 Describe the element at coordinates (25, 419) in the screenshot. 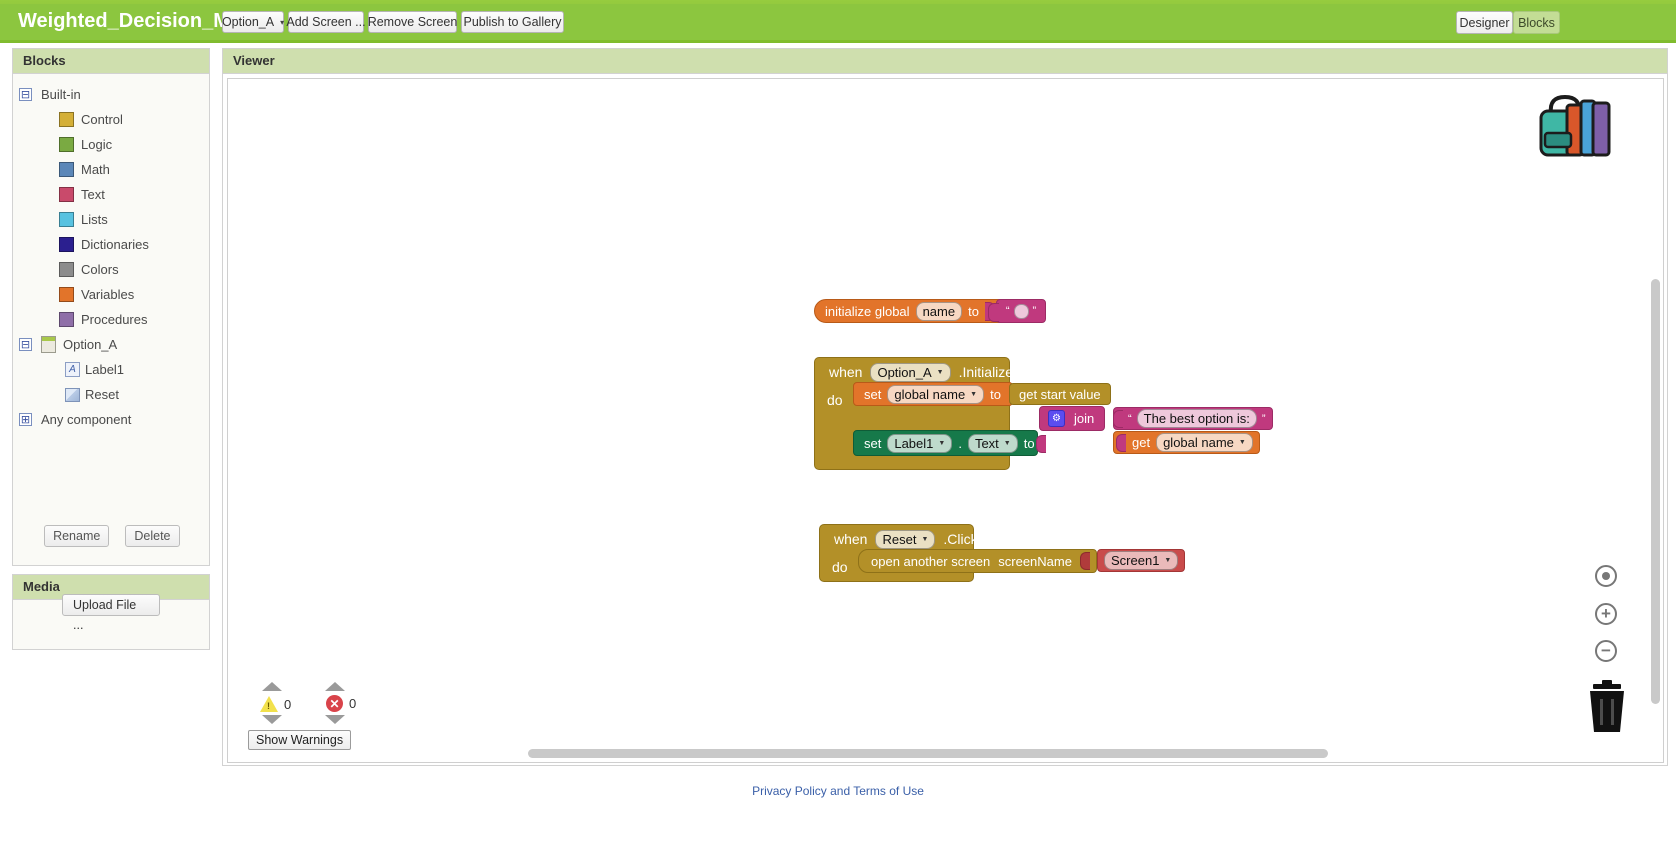

I see `expand-icon: ⊞` at that location.